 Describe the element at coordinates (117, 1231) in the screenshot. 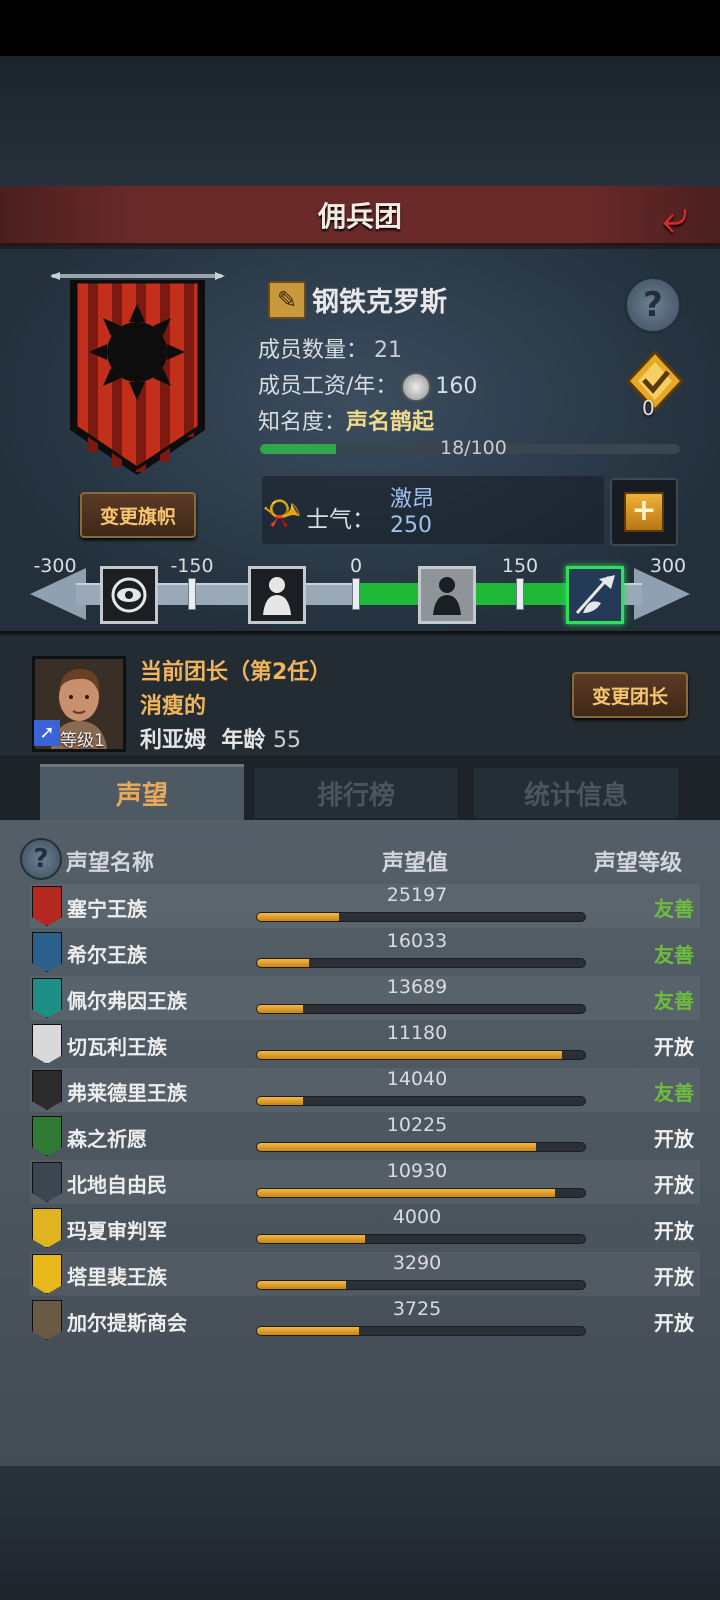

I see `faction-name: 玛夏审判军` at that location.